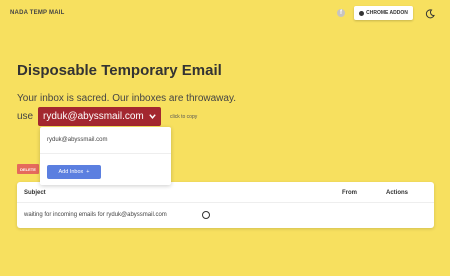  I want to click on top-bar: NADA TEMP MAIL f CHROME ADDON, so click(225, 13).